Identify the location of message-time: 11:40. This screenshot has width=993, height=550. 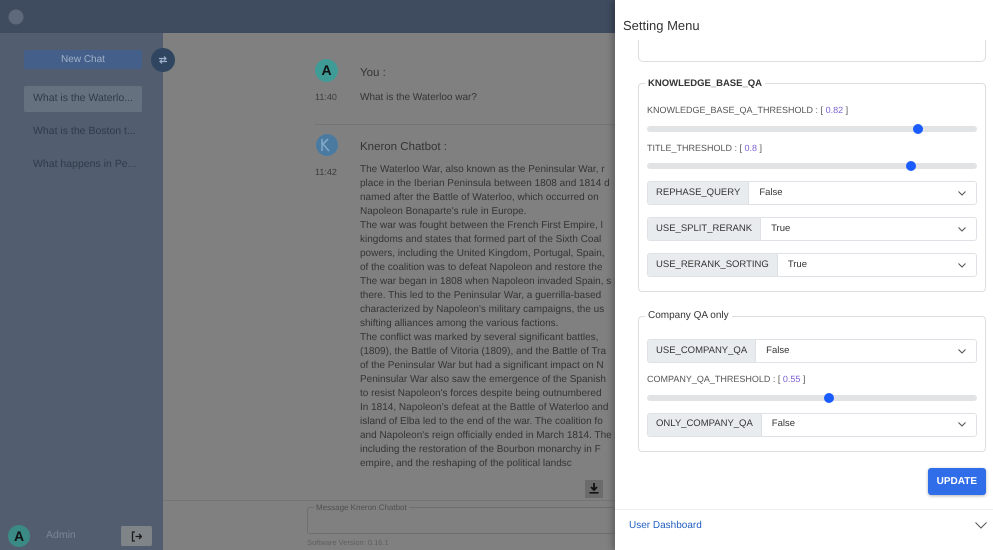
(326, 97).